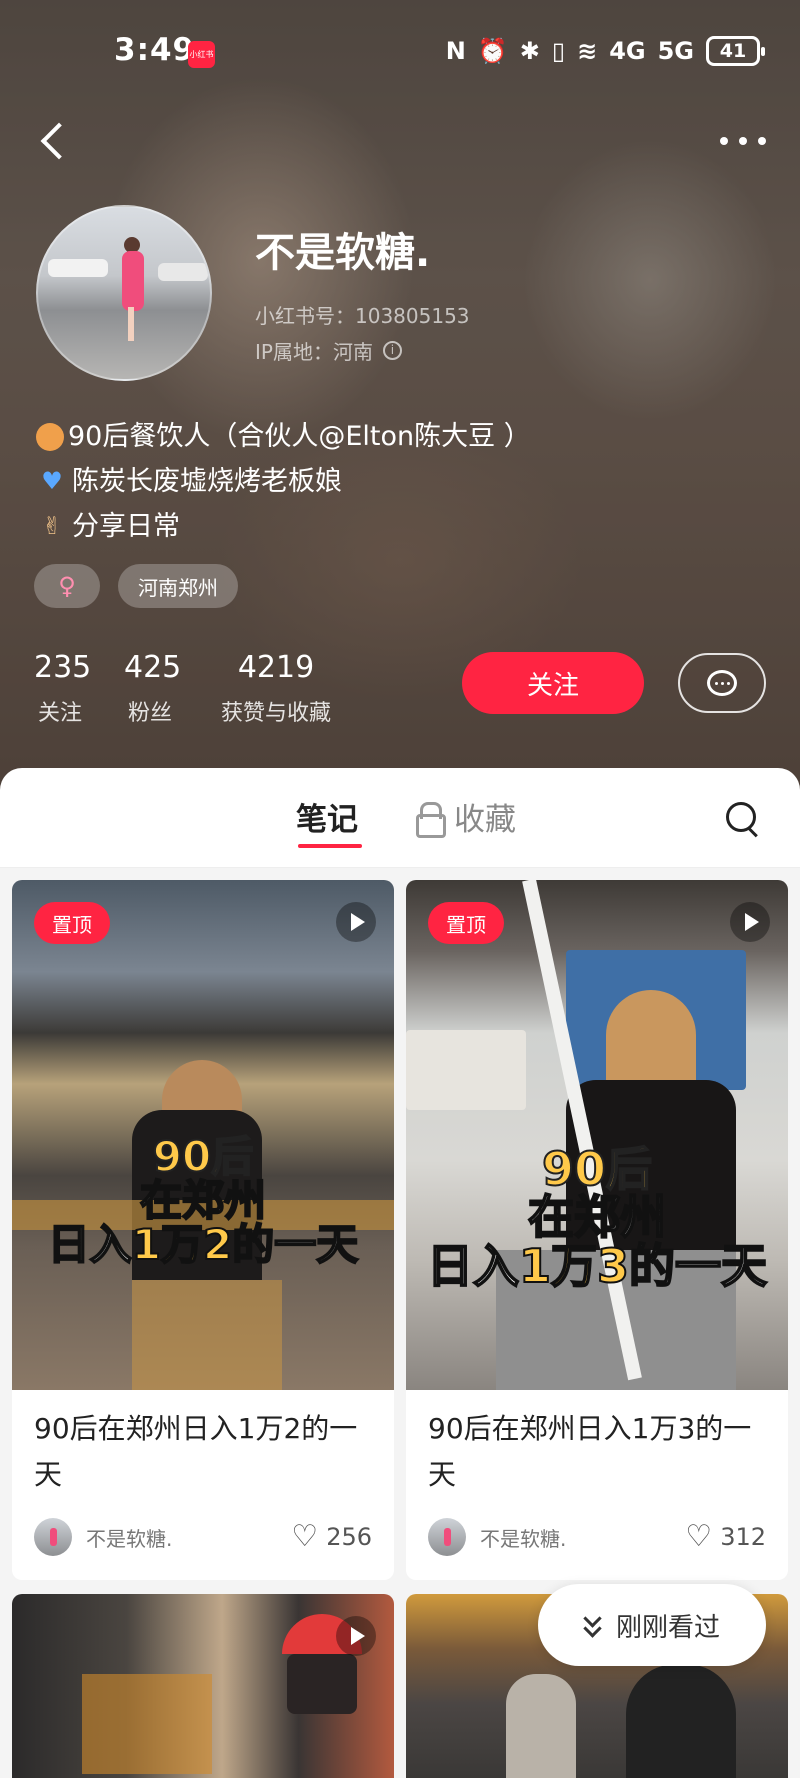 Image resolution: width=800 pixels, height=1778 pixels. I want to click on chat-bubble-icon, so click(722, 683).